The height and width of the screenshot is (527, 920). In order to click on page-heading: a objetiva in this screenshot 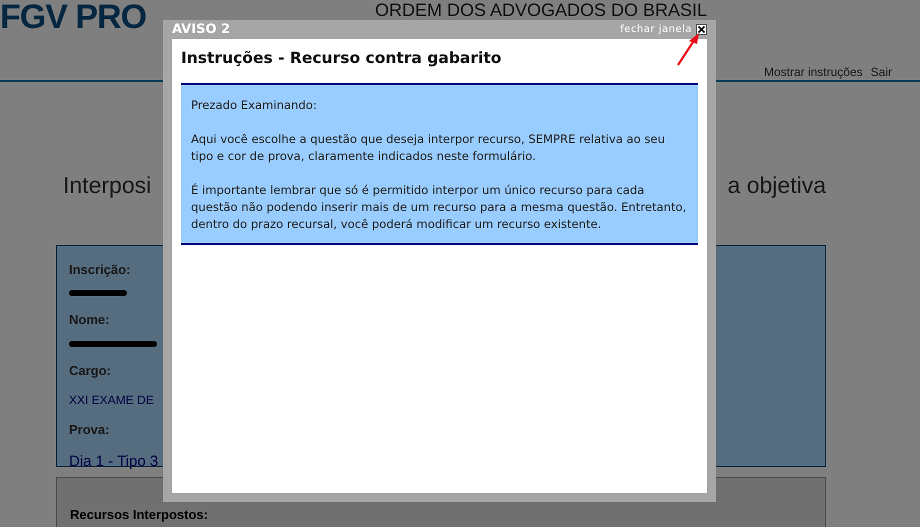, I will do `click(777, 185)`.